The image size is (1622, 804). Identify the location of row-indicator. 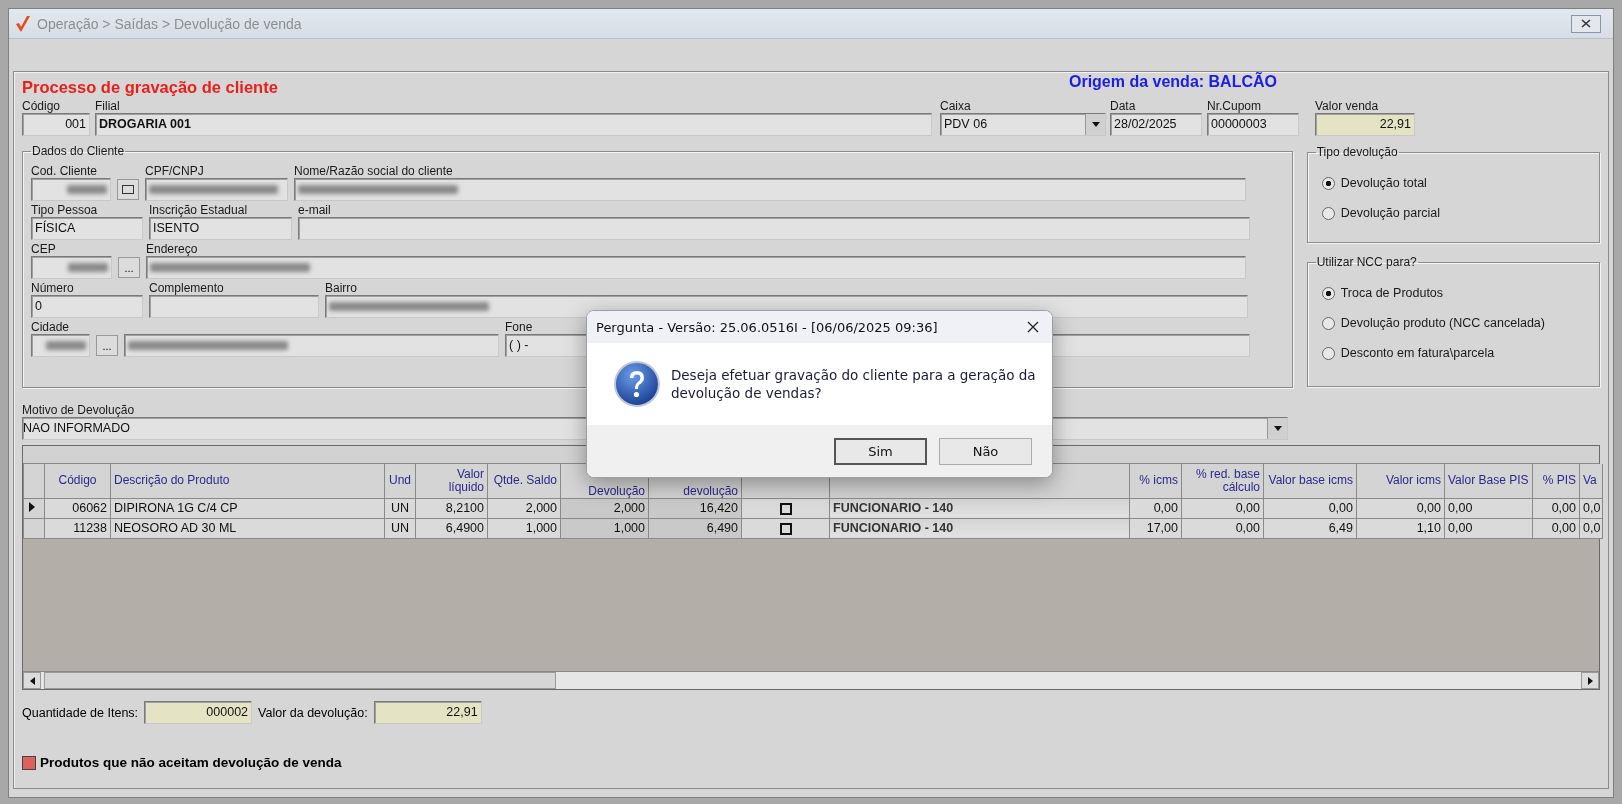
(34, 508).